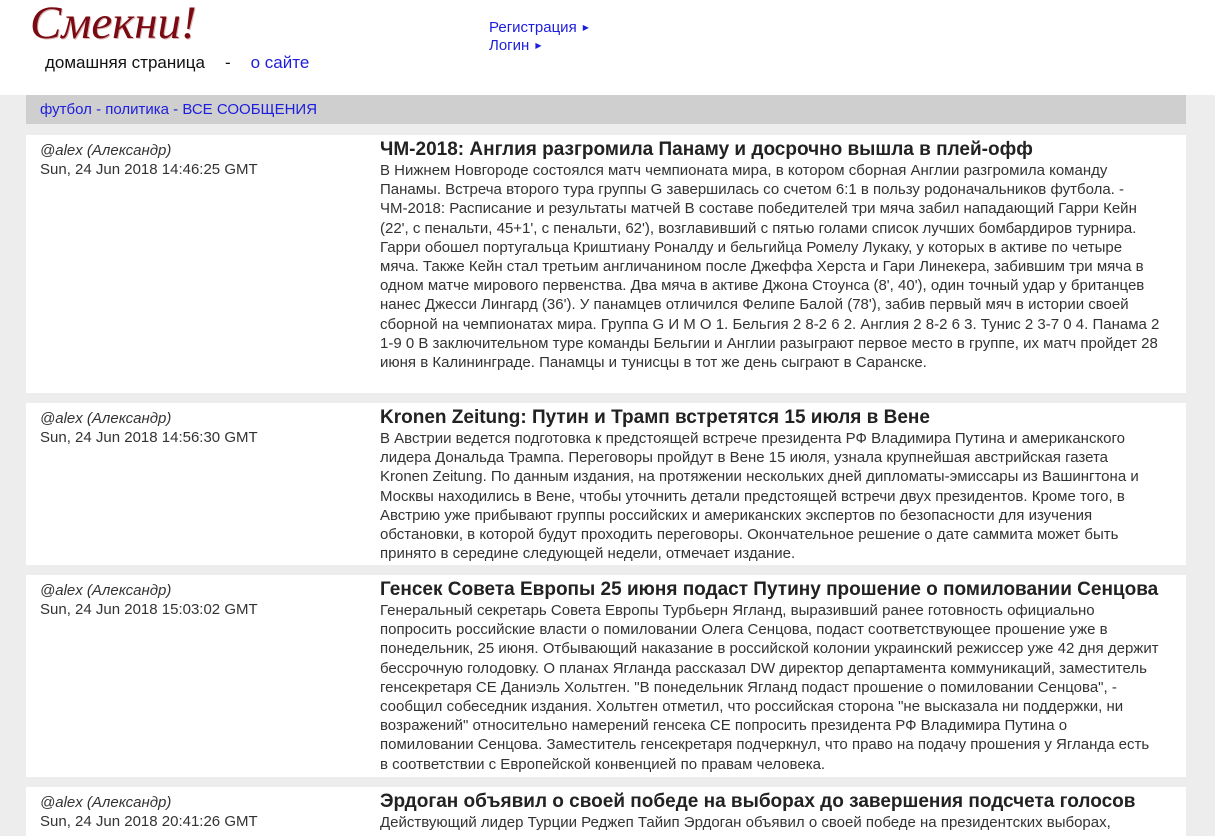 Image resolution: width=1215 pixels, height=836 pixels. What do you see at coordinates (125, 62) in the screenshot?
I see `home-link: домашняя страница` at bounding box center [125, 62].